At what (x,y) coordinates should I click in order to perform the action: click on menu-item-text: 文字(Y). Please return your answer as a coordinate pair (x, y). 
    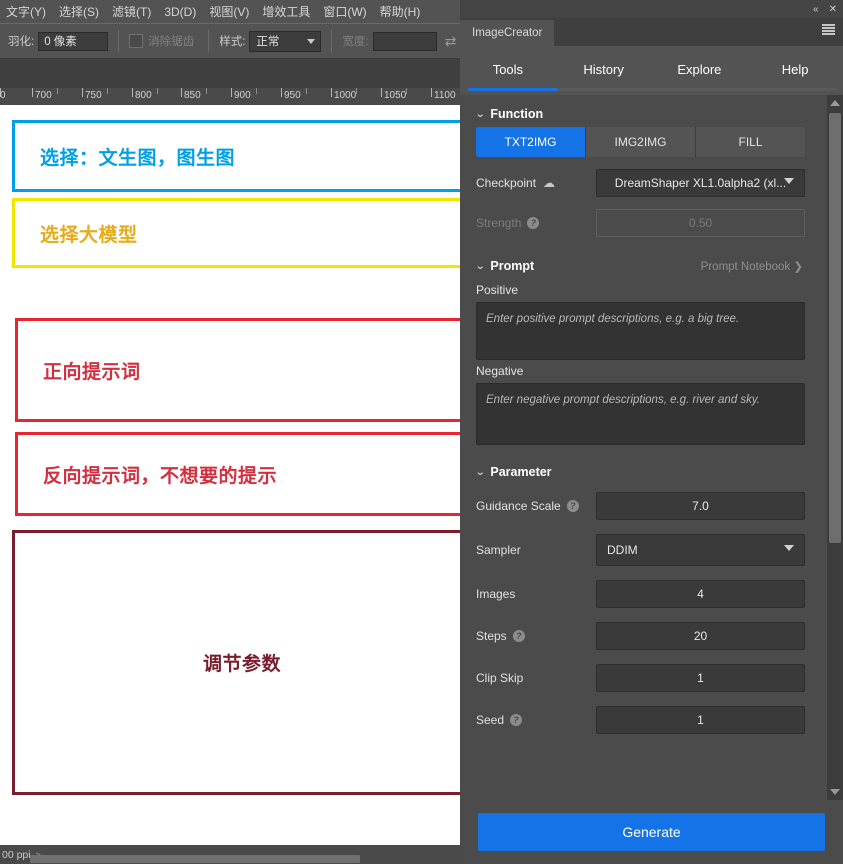
    Looking at the image, I should click on (26, 11).